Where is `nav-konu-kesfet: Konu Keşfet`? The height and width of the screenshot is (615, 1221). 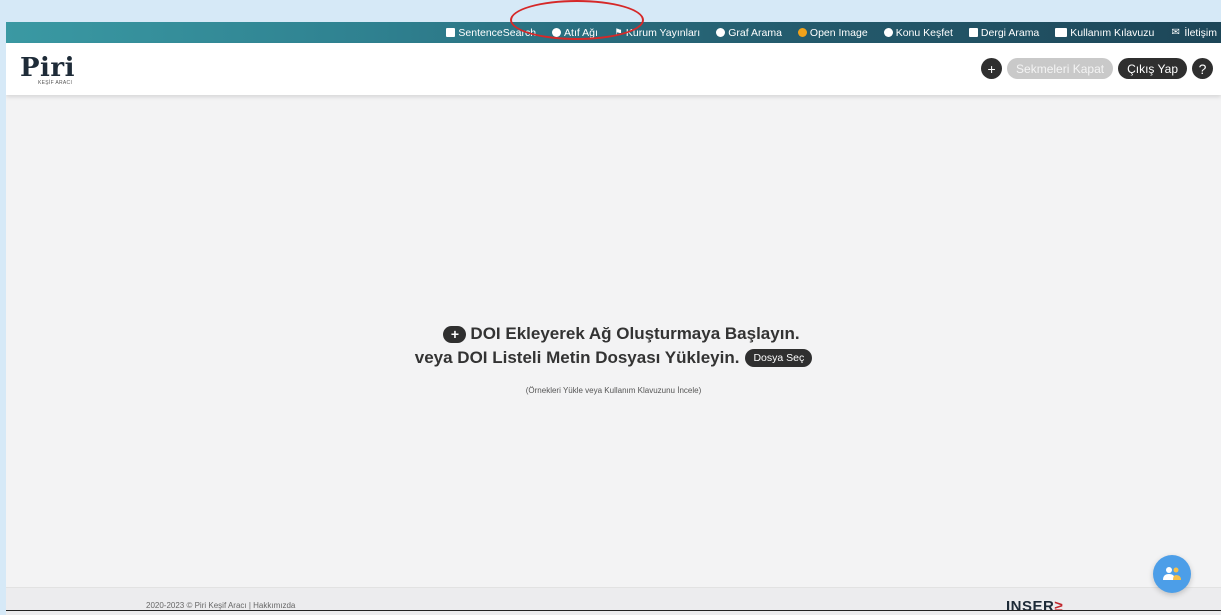
nav-konu-kesfet: Konu Keşfet is located at coordinates (918, 32).